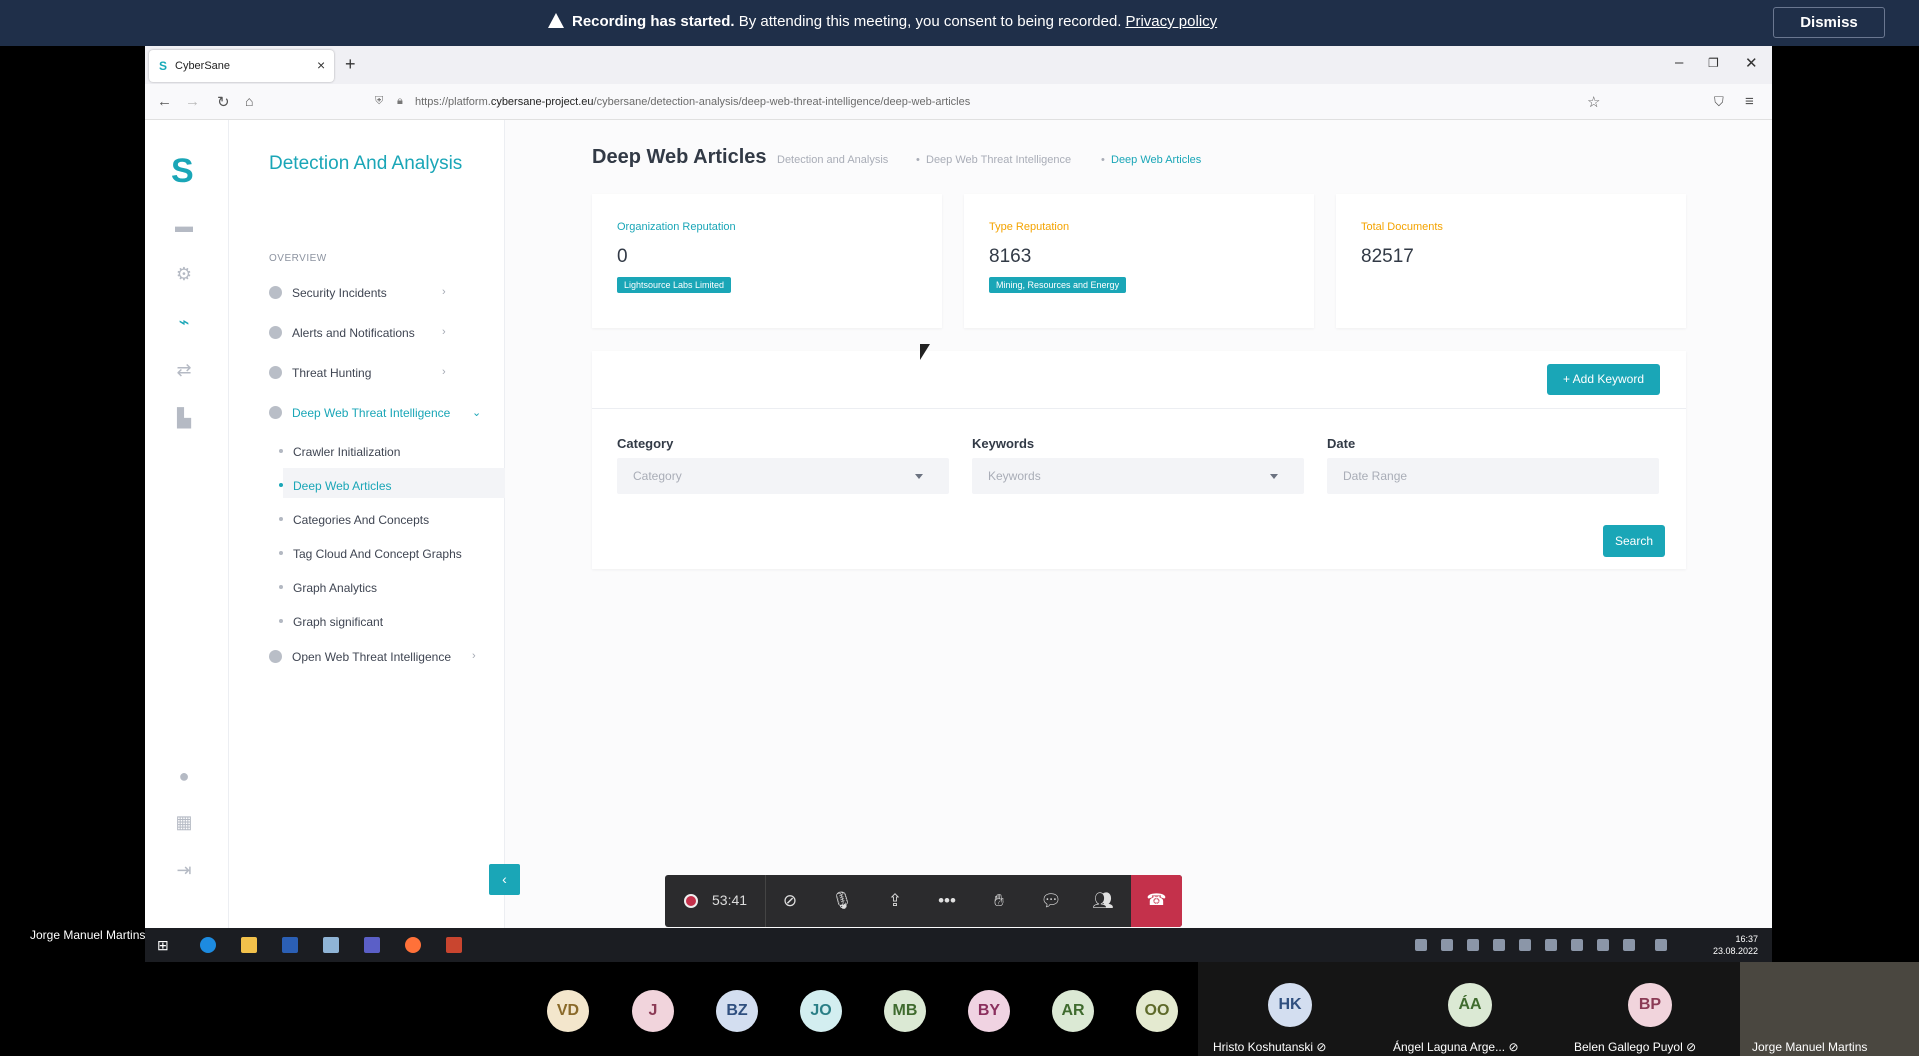 The width and height of the screenshot is (1919, 1056). I want to click on share-screen-icon: ⇪, so click(895, 901).